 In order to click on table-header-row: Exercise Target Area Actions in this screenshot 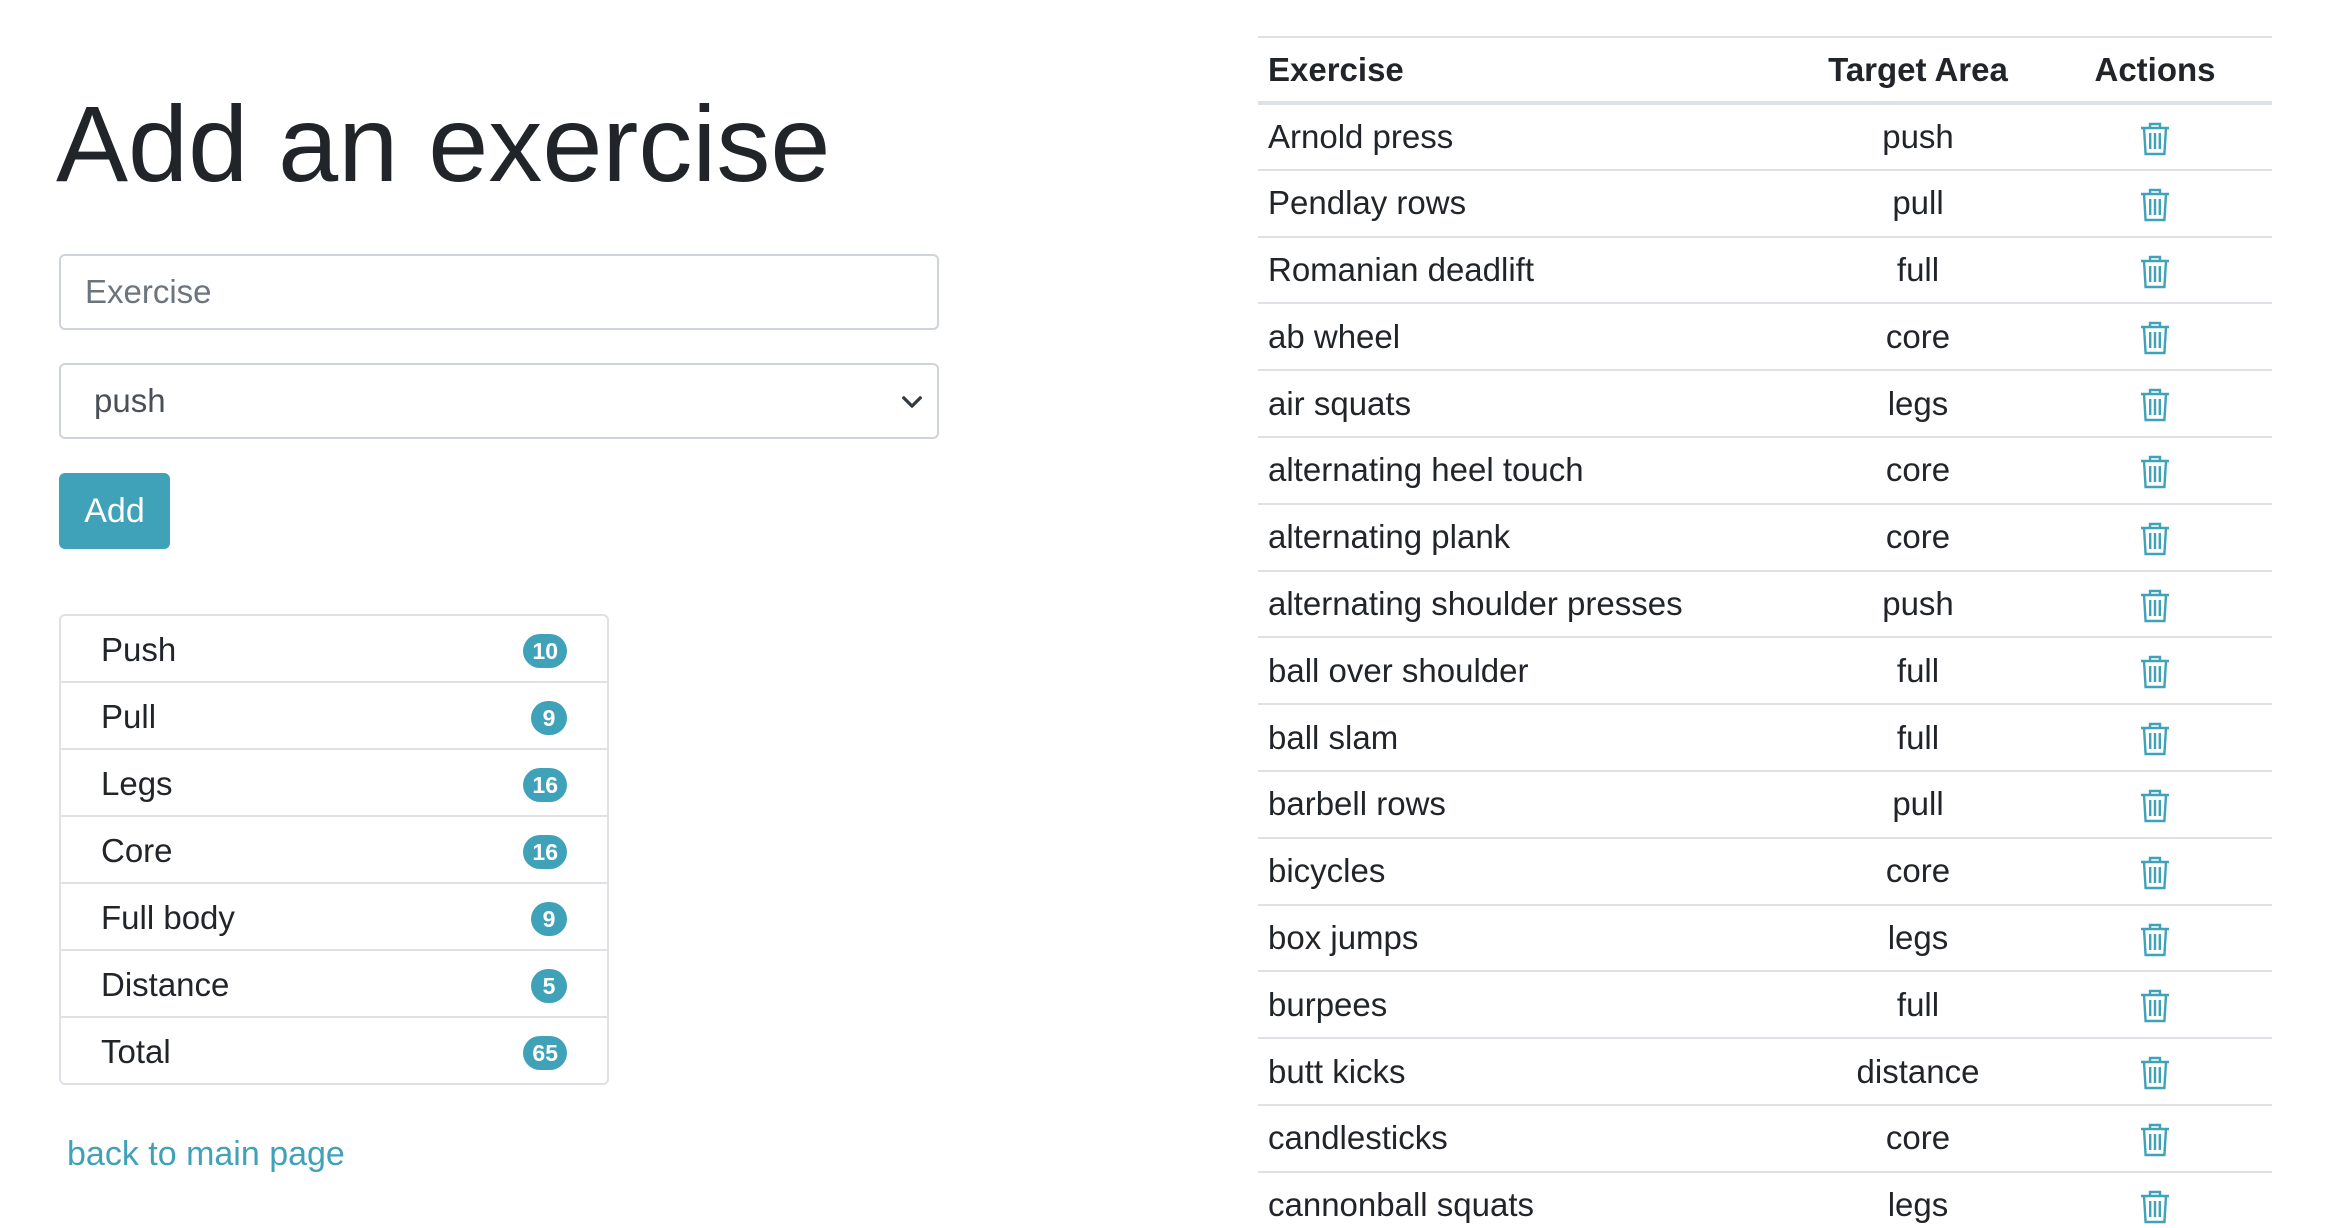, I will do `click(1765, 70)`.